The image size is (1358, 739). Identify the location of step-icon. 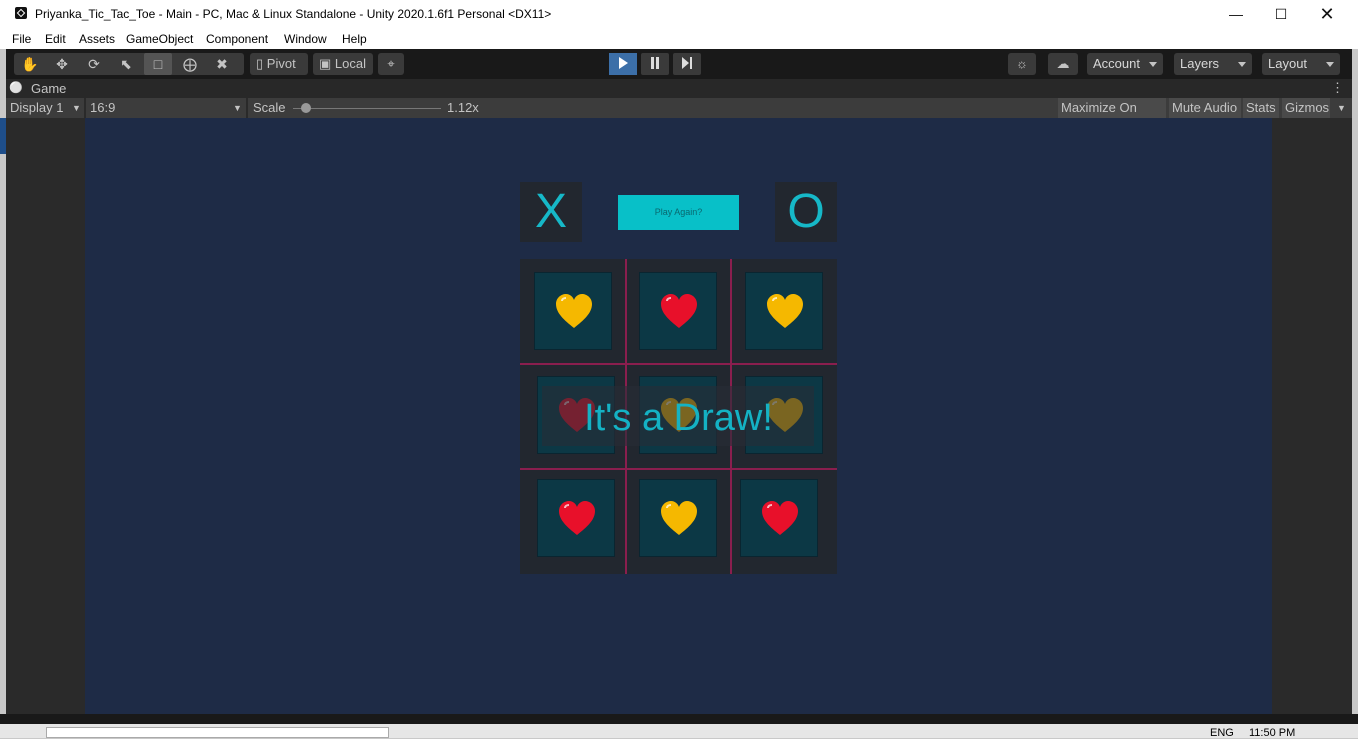
(687, 63).